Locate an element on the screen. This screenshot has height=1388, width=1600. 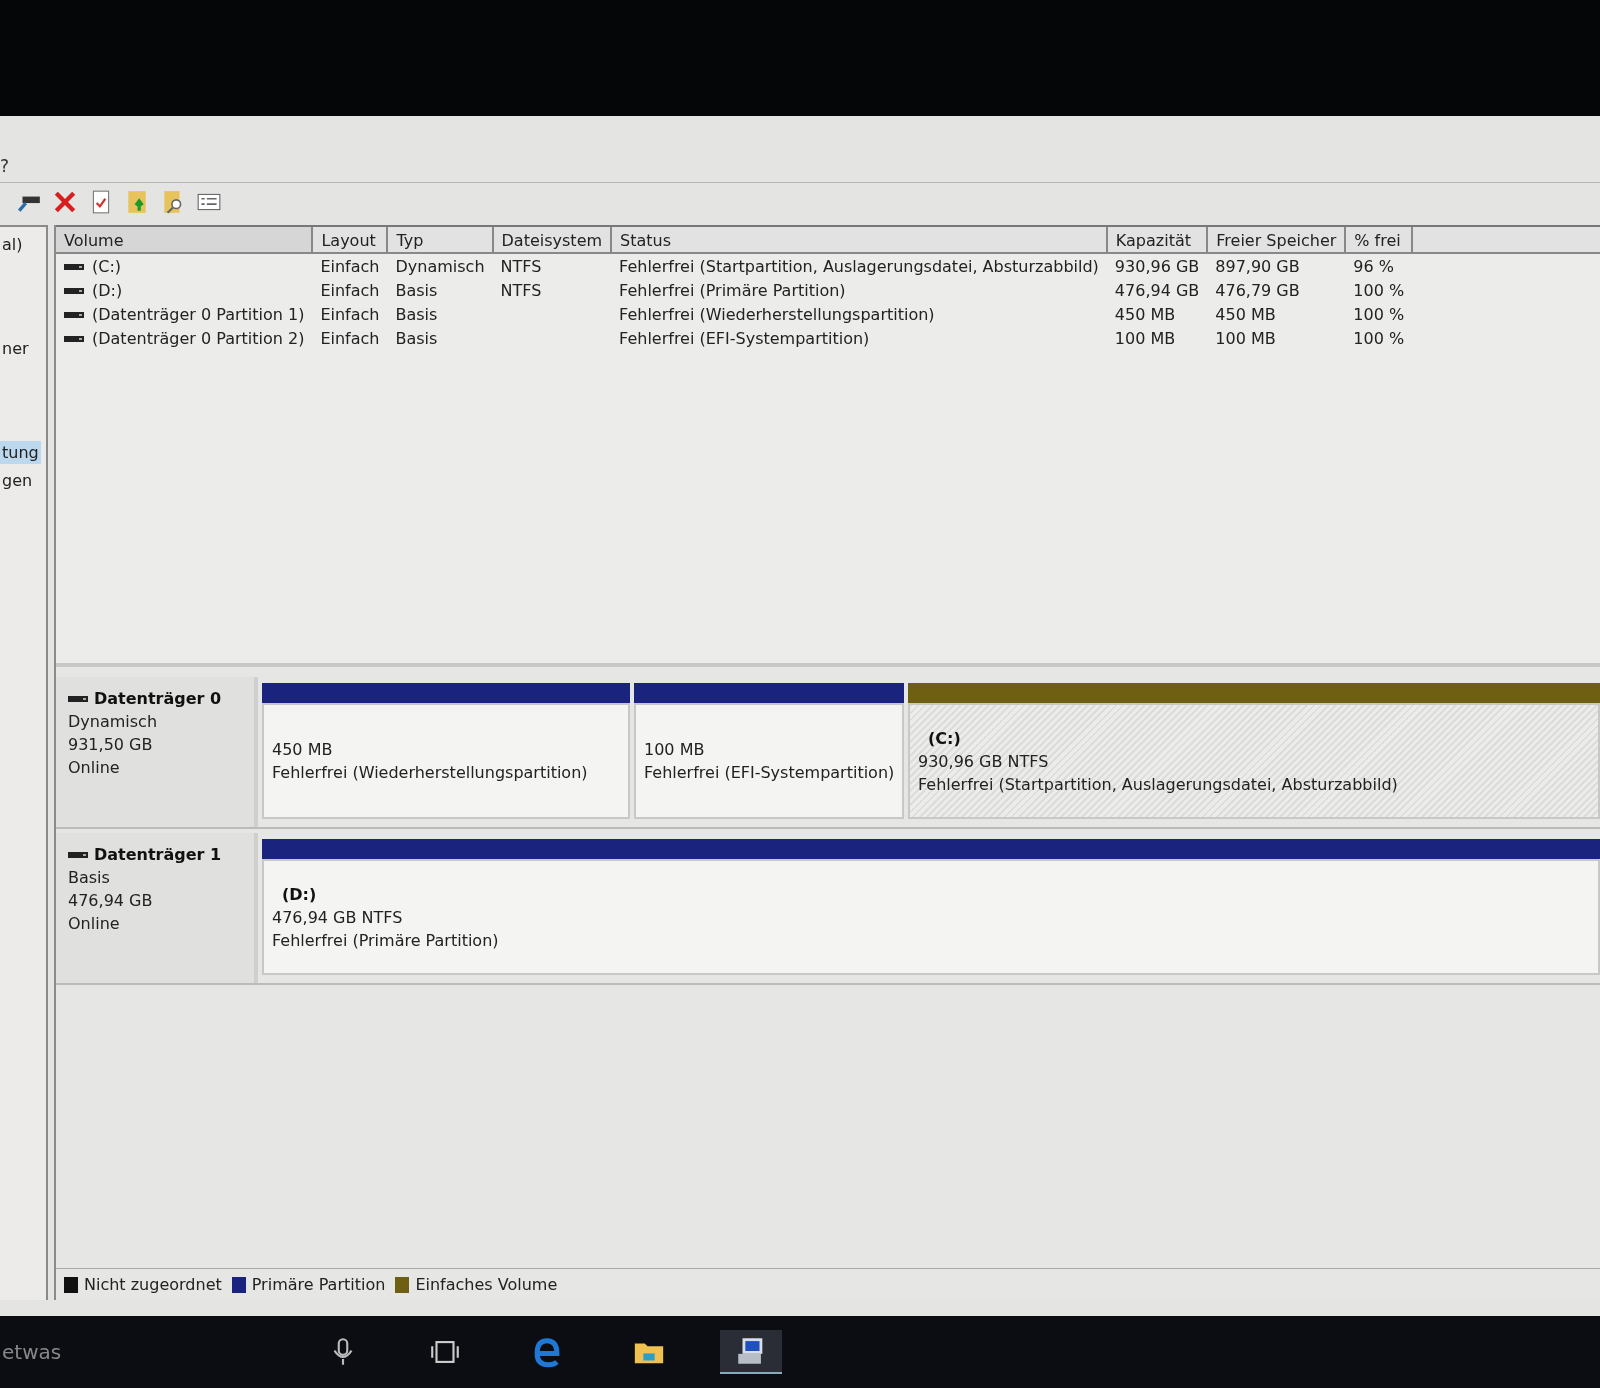
column-header: Volume is located at coordinates (184, 240).